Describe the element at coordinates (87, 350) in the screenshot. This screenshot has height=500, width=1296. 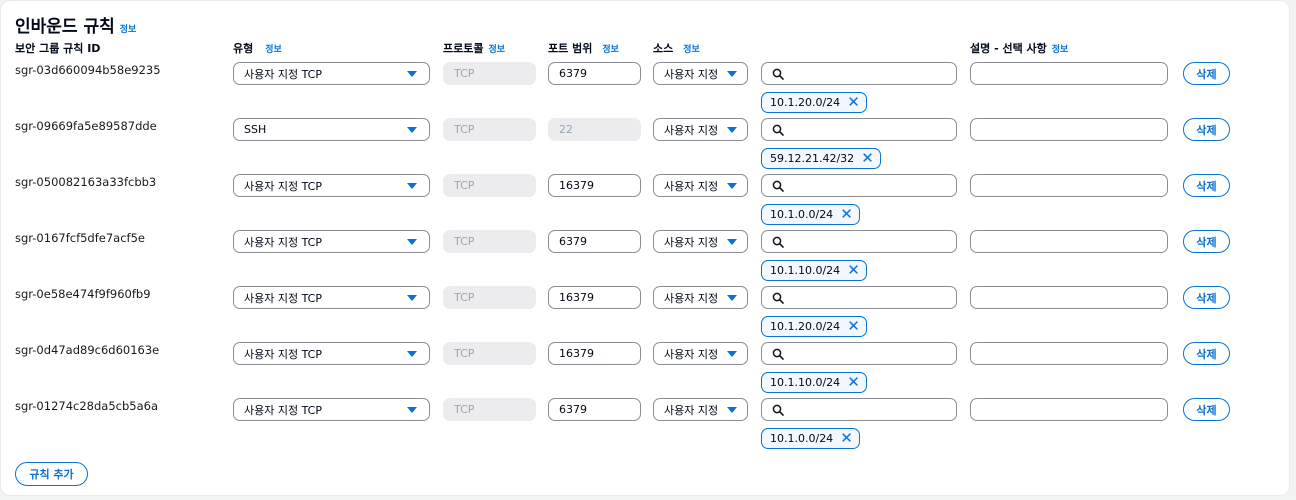
I see `rule-id: sgr-0d47ad89c6d60163e` at that location.